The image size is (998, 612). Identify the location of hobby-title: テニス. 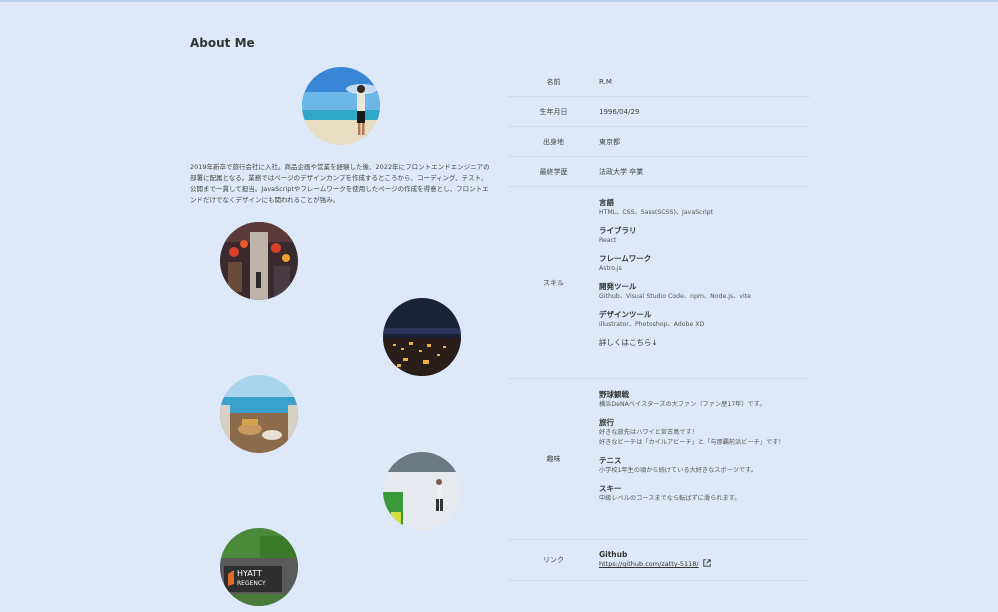
(610, 460).